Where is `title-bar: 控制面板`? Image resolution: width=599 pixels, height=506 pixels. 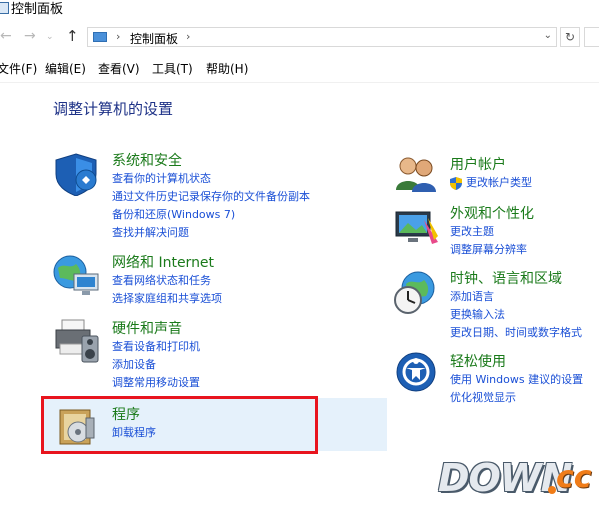 title-bar: 控制面板 is located at coordinates (299, 11).